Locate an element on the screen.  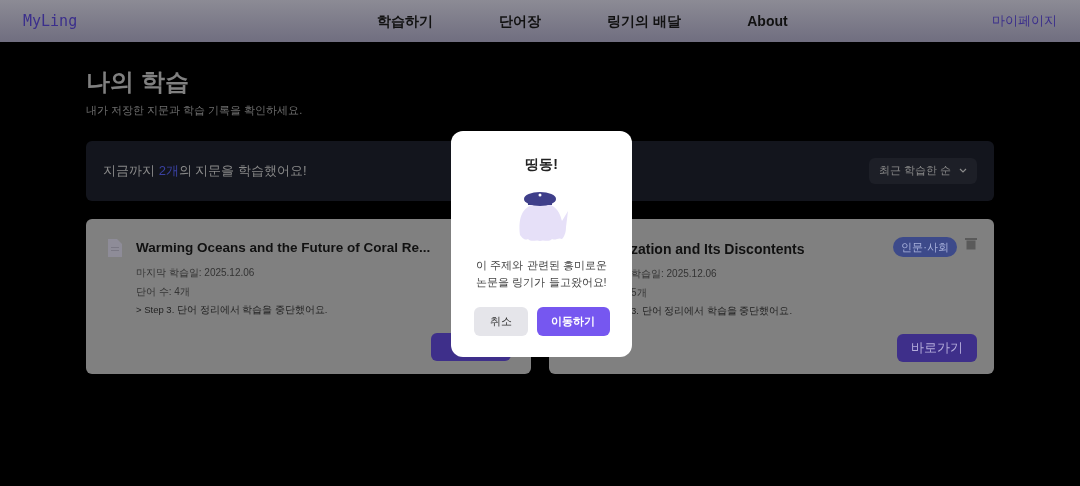
chevron-down-icon is located at coordinates (963, 170).